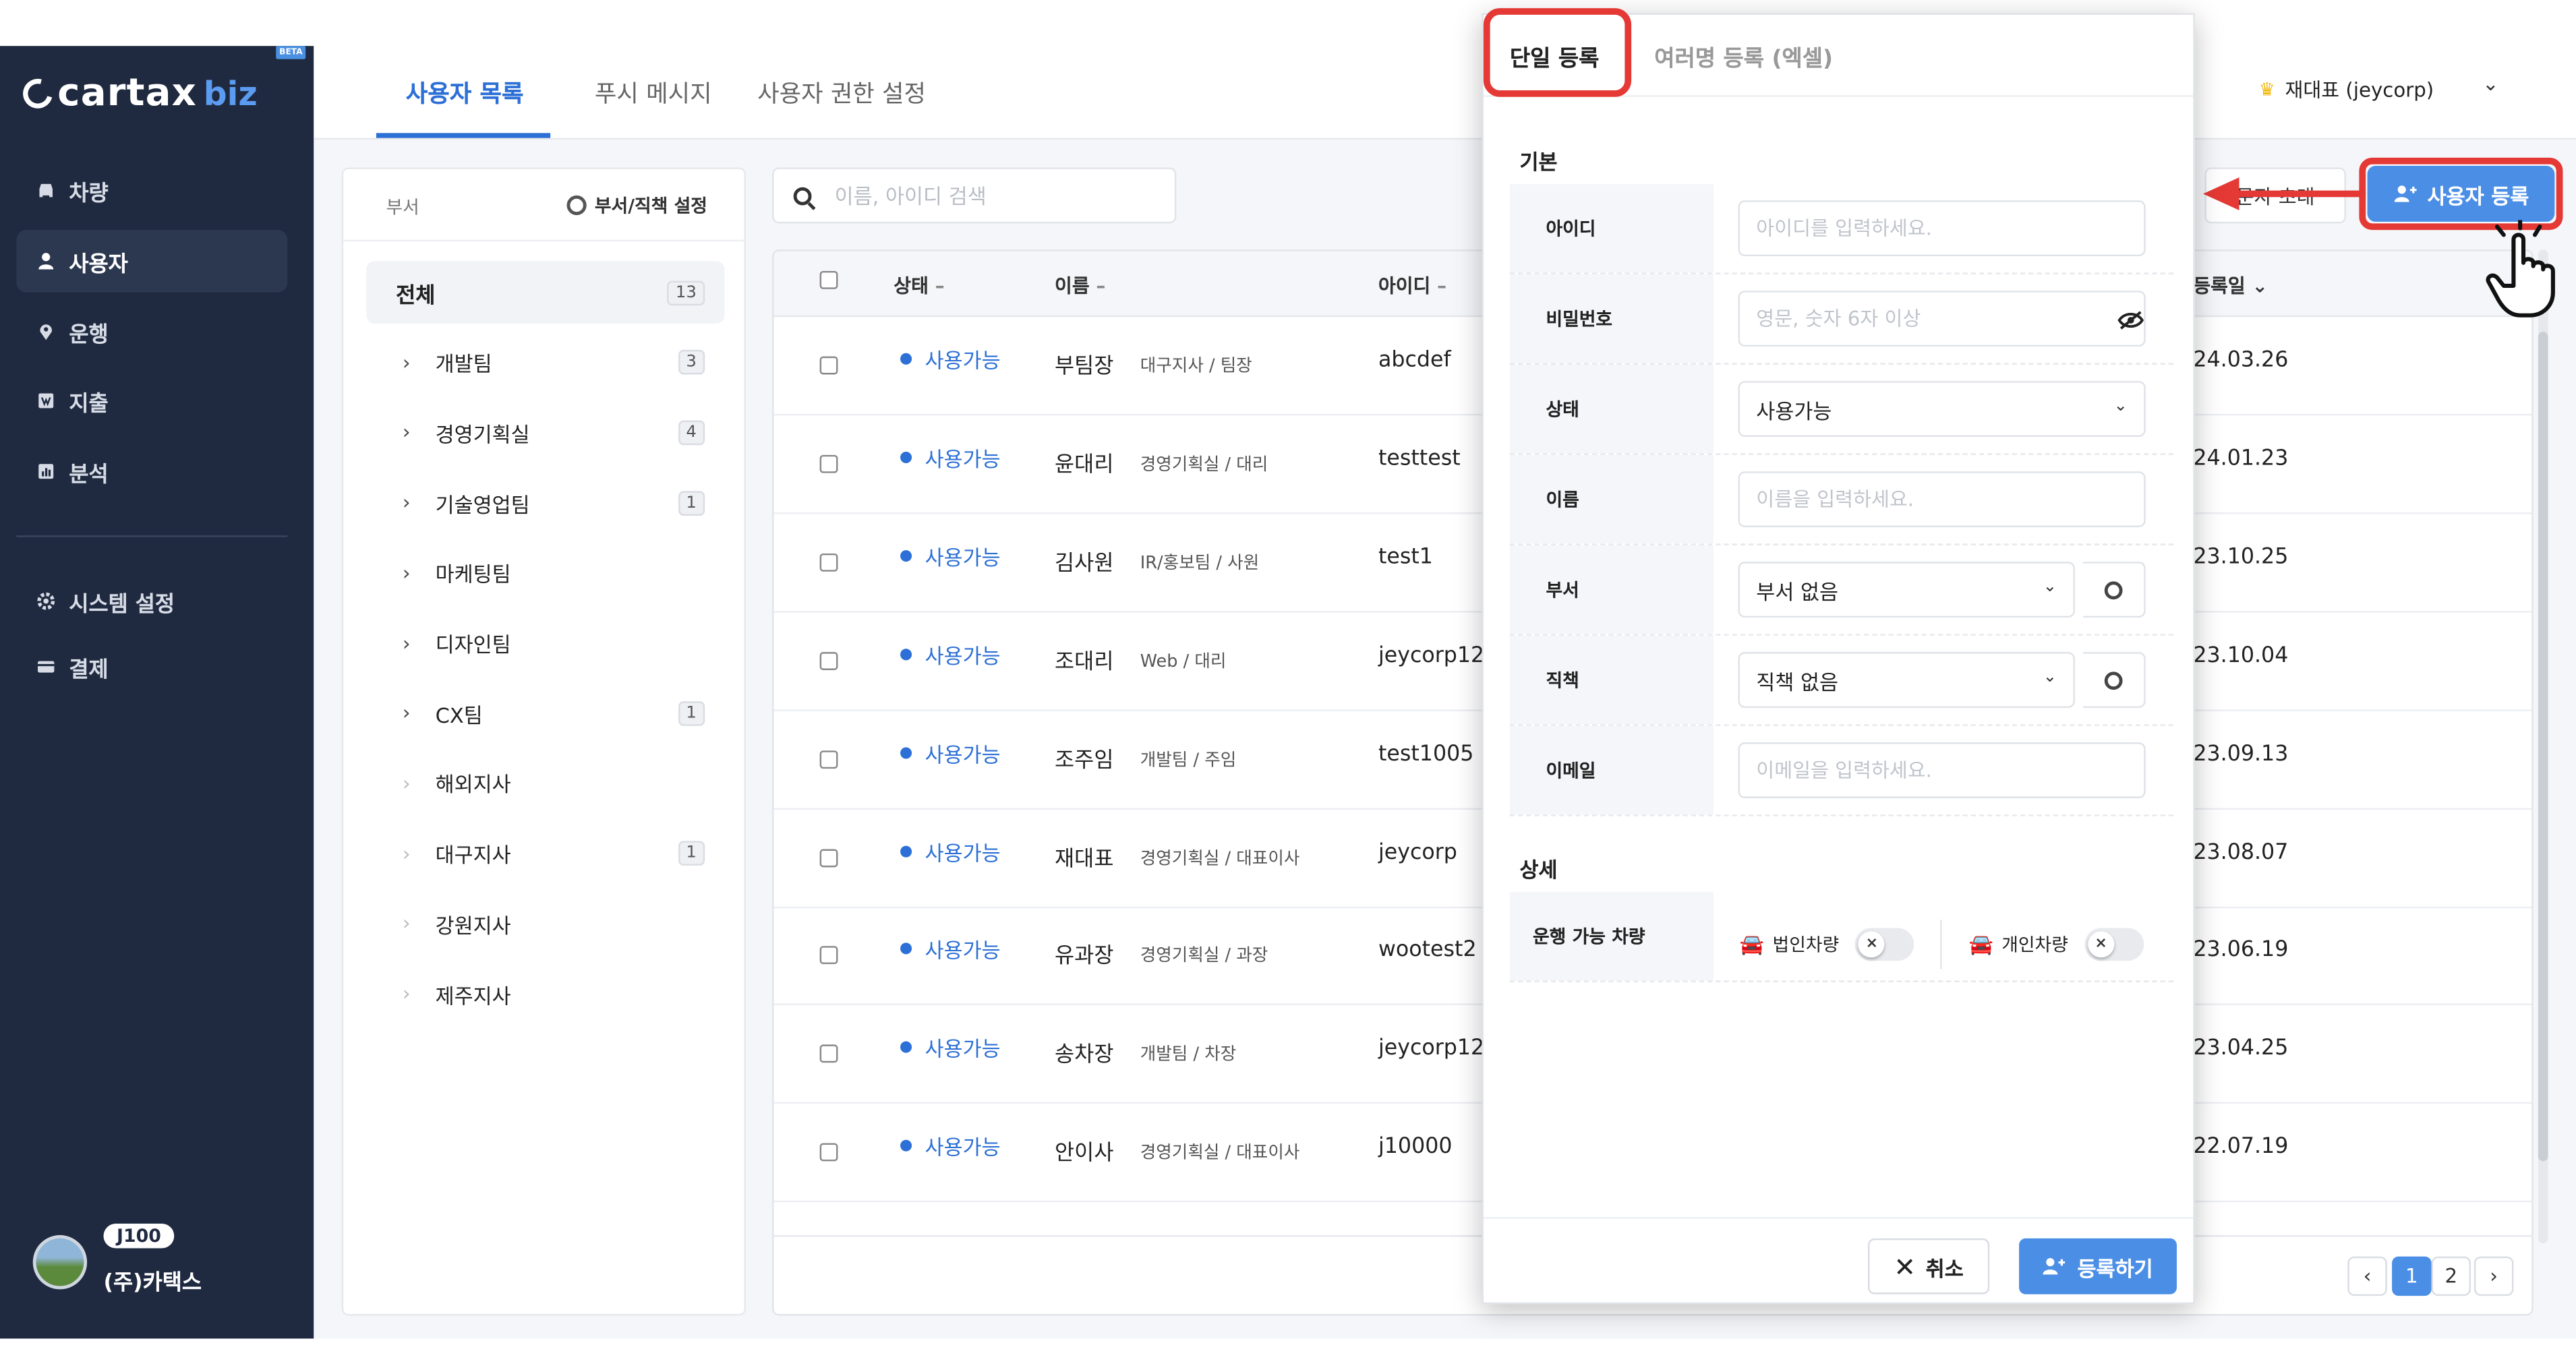 Image resolution: width=2576 pixels, height=1347 pixels. What do you see at coordinates (2412, 1276) in the screenshot?
I see `pager-page-1: 1` at bounding box center [2412, 1276].